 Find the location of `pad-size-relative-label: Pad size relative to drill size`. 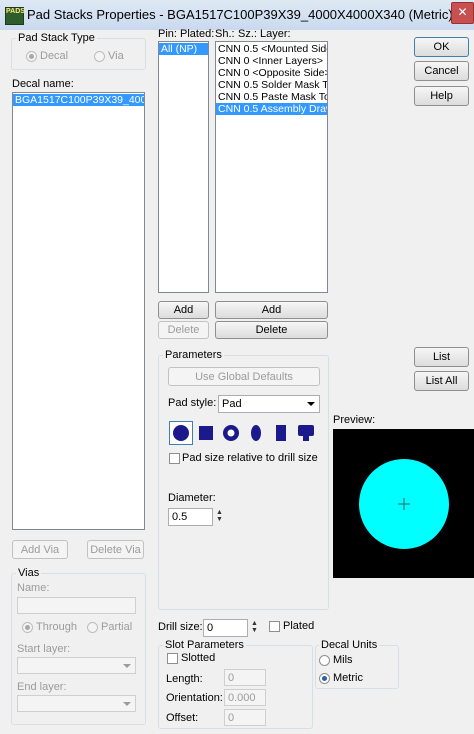

pad-size-relative-label: Pad size relative to drill size is located at coordinates (250, 458).